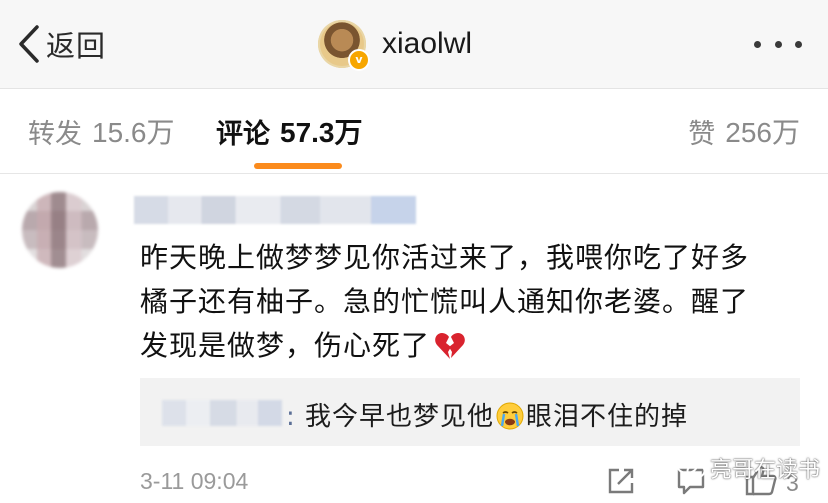 Image resolution: width=828 pixels, height=503 pixels. I want to click on back-button: 返回, so click(62, 44).